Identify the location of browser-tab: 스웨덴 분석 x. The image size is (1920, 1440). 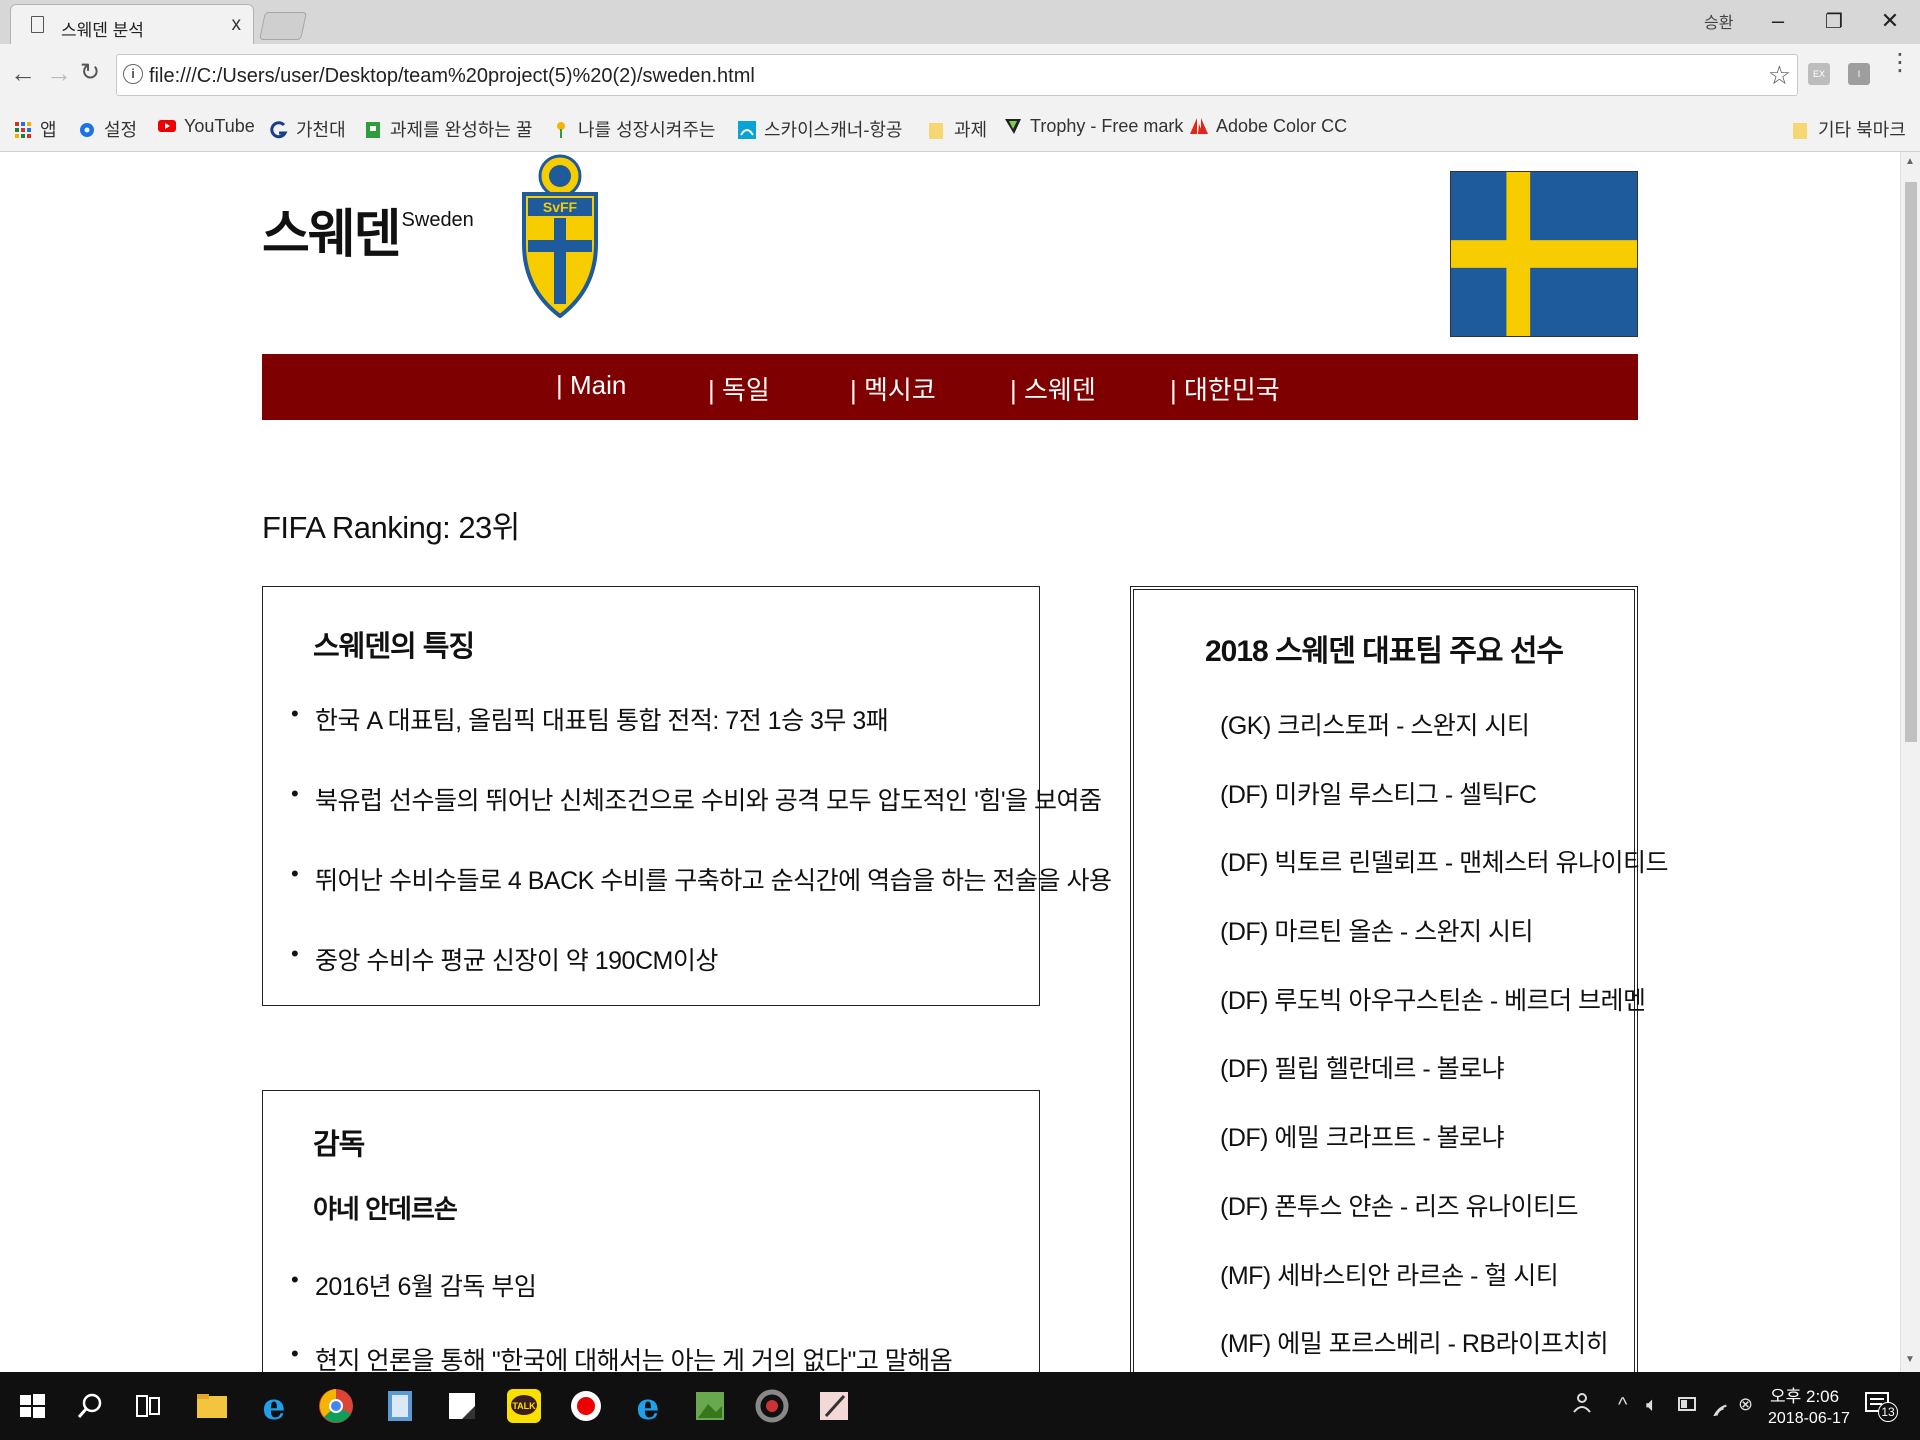
(132, 24).